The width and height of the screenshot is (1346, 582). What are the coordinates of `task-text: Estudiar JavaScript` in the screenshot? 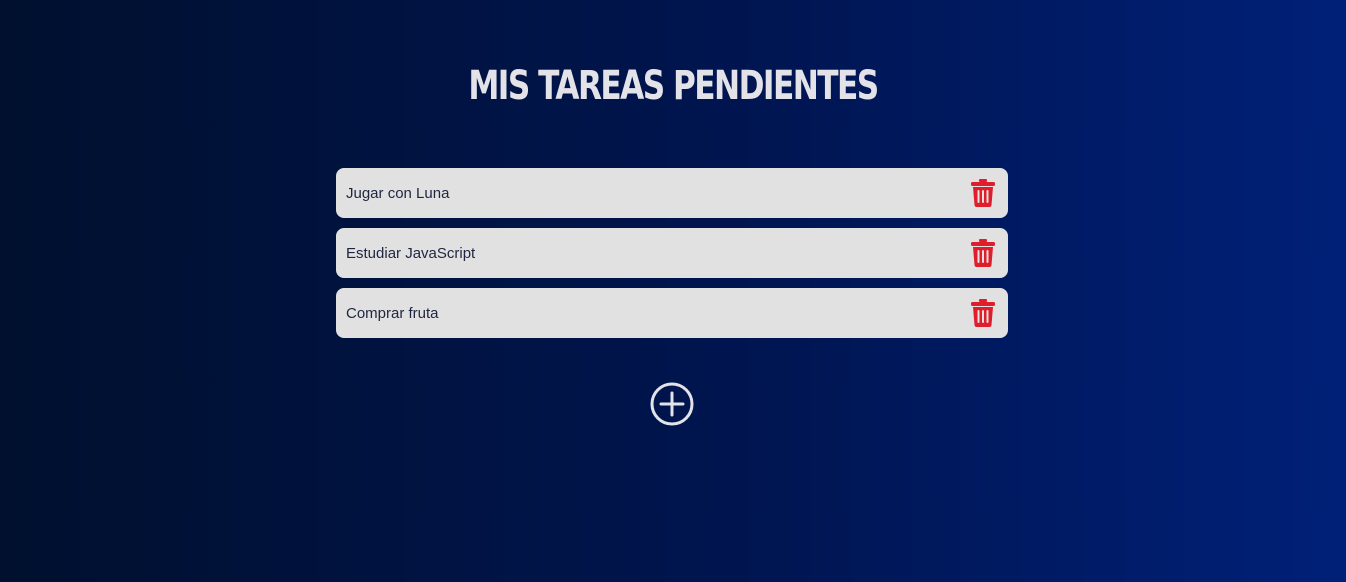 It's located at (411, 253).